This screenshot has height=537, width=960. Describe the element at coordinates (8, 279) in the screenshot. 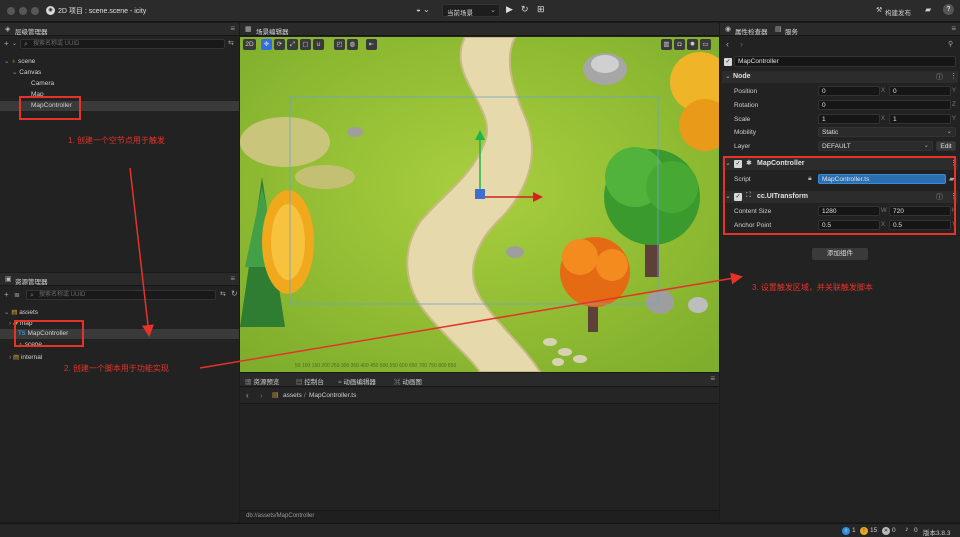

I see `box-icon: ▣` at that location.